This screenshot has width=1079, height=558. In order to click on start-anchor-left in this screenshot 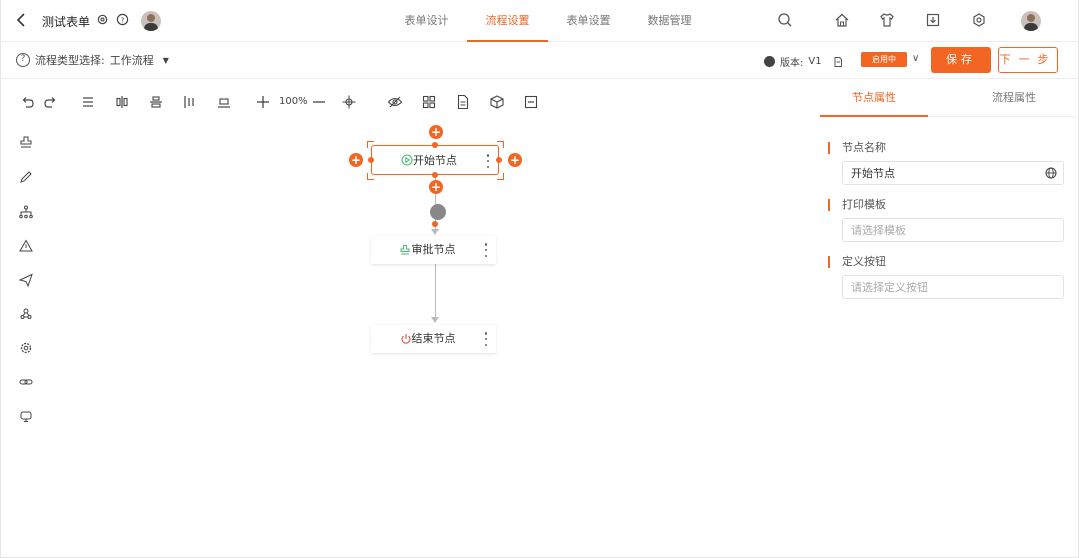, I will do `click(371, 160)`.